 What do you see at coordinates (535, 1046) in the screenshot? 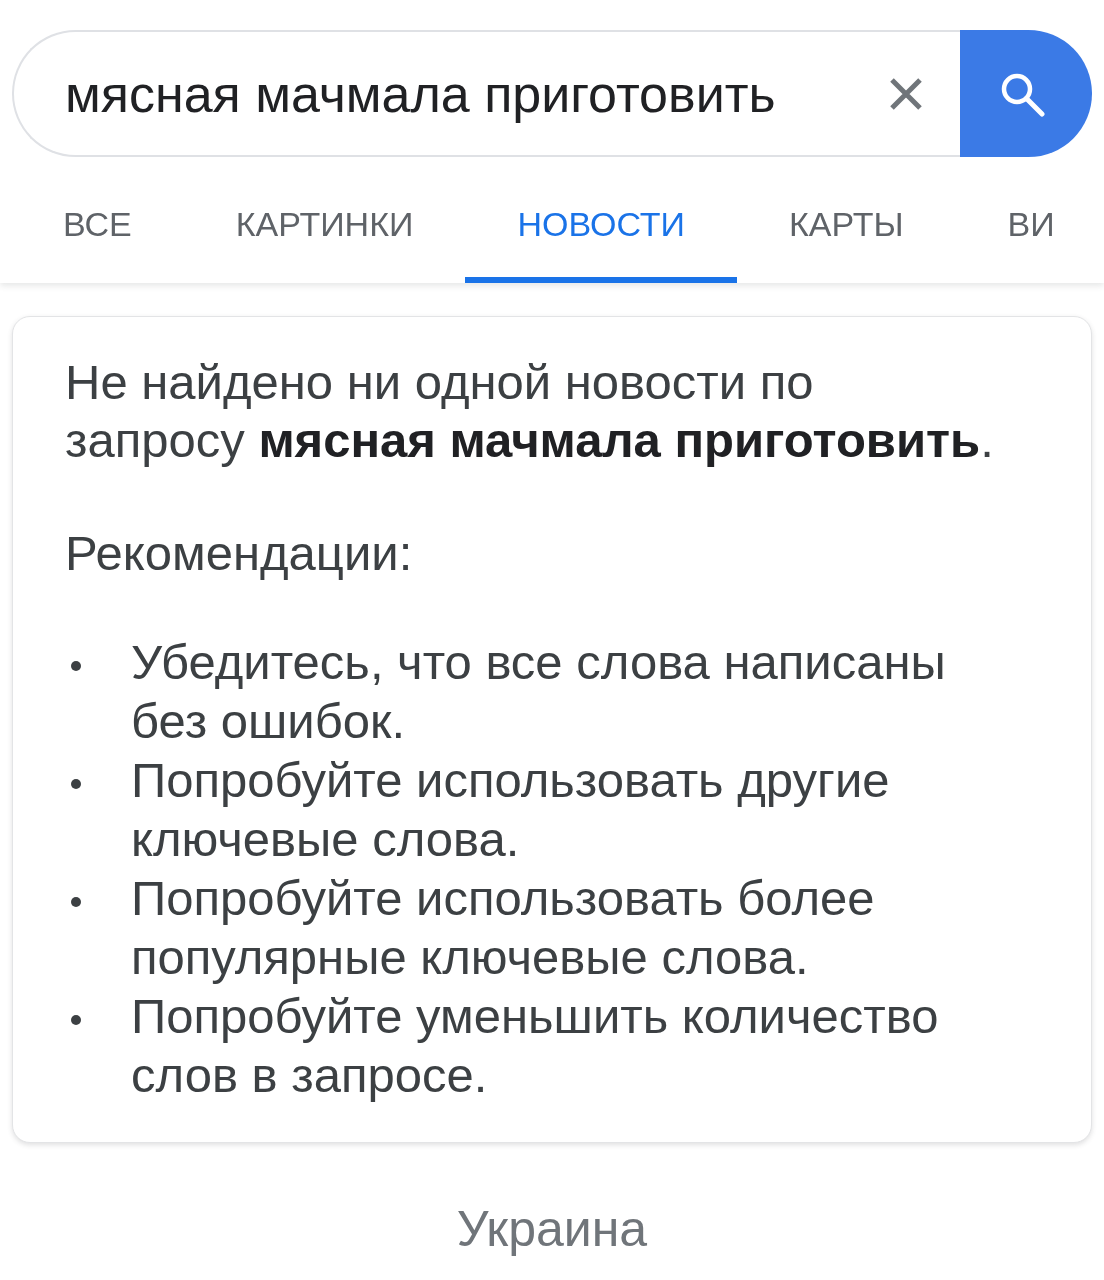
I see `suggestion-text: Попробуйте уменьшить количество слов в запросе.` at bounding box center [535, 1046].